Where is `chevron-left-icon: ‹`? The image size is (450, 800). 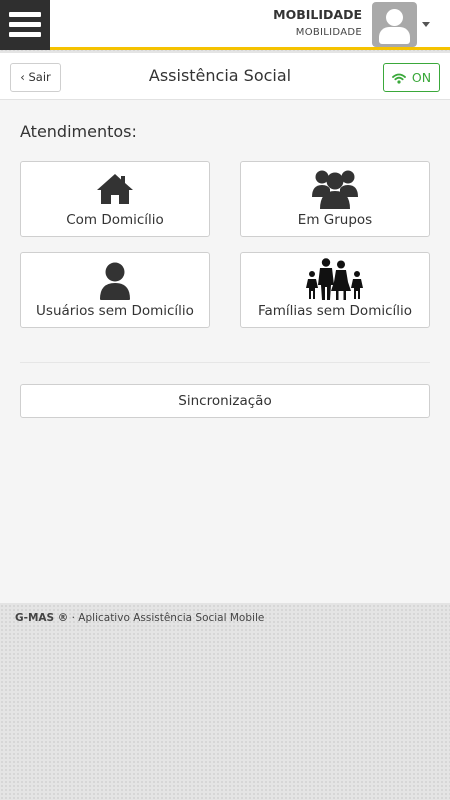
chevron-left-icon: ‹ is located at coordinates (22, 77).